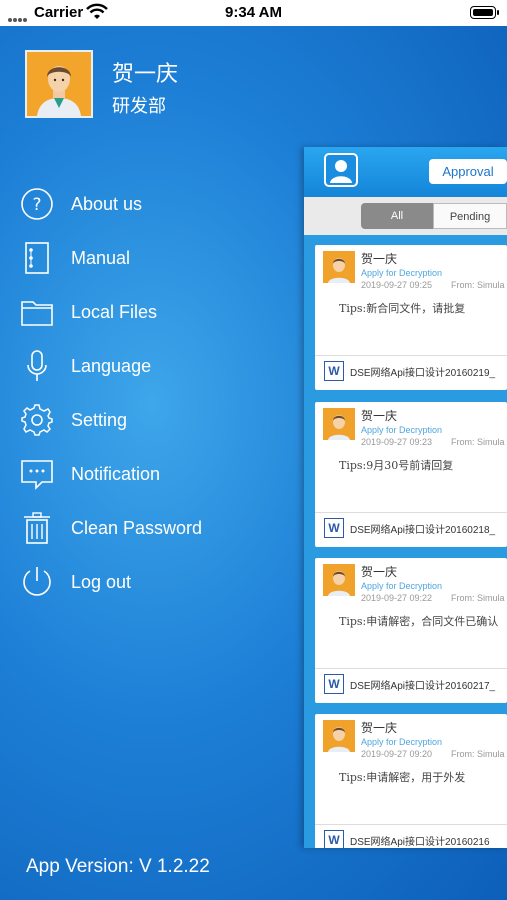  I want to click on attachment-row: W DSE网络Api接口设计20160218_, so click(411, 526).